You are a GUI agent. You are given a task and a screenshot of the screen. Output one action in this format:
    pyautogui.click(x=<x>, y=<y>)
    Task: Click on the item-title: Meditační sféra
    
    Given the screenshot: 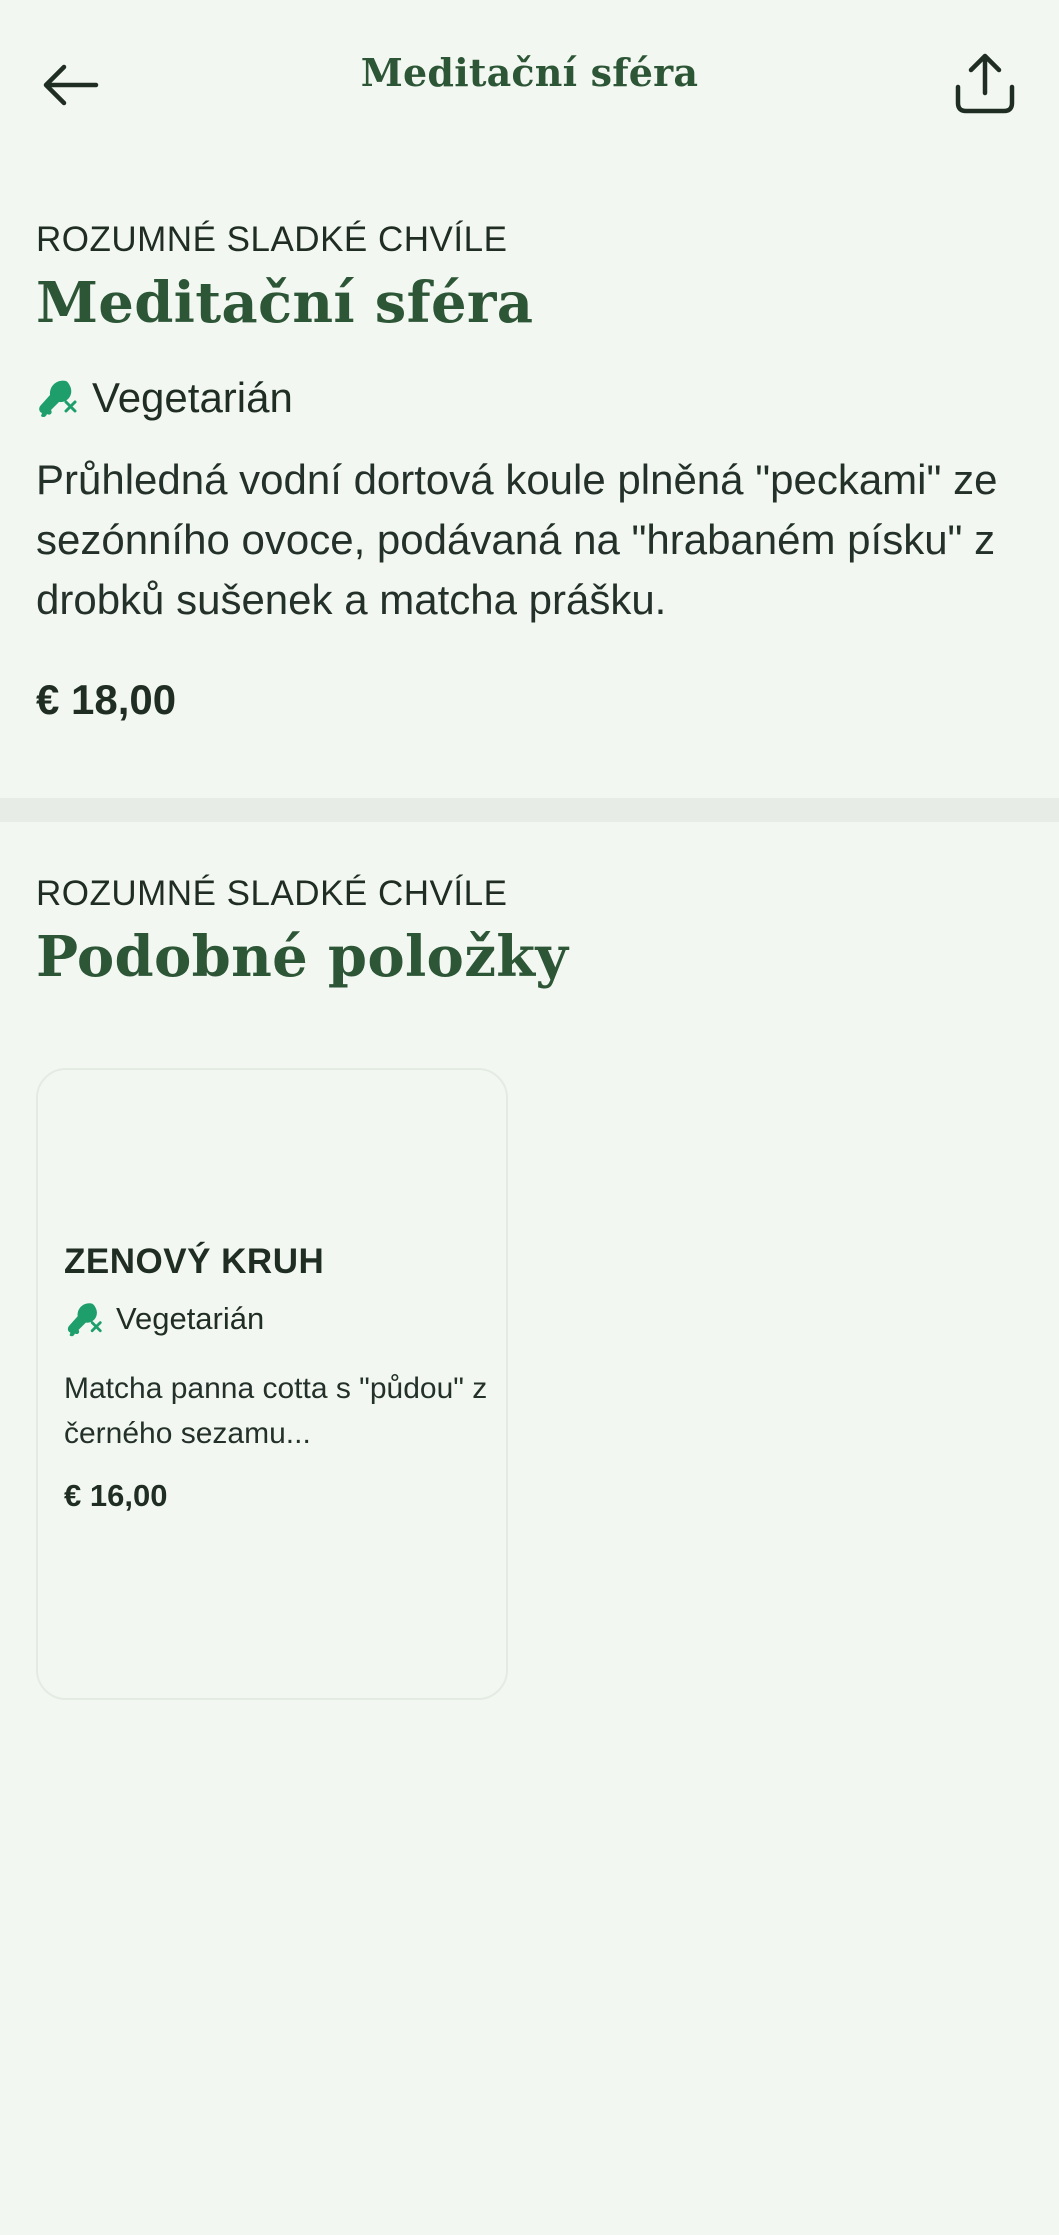 What is the action you would take?
    pyautogui.click(x=285, y=303)
    